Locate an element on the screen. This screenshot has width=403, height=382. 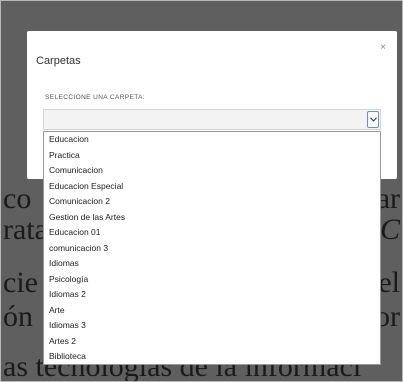
dropdown-option: Idiomas 2 is located at coordinates (212, 295).